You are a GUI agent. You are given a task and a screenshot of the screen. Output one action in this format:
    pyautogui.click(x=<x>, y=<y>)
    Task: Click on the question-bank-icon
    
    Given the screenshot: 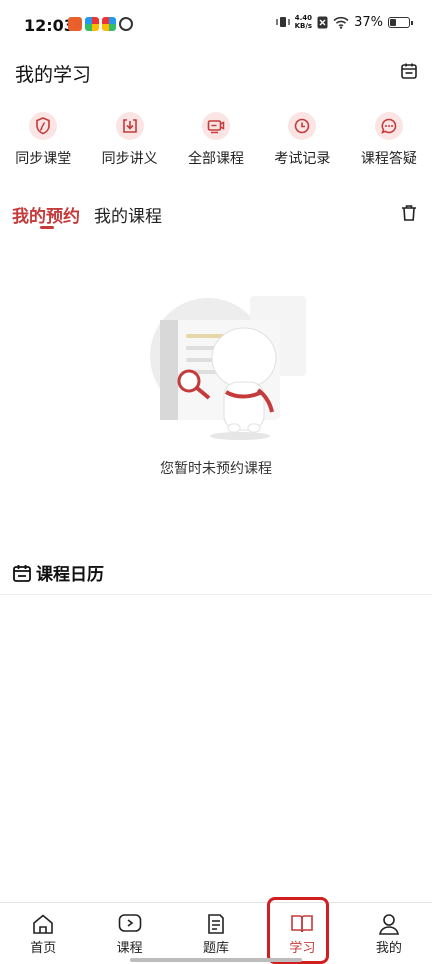 What is the action you would take?
    pyautogui.click(x=216, y=924)
    